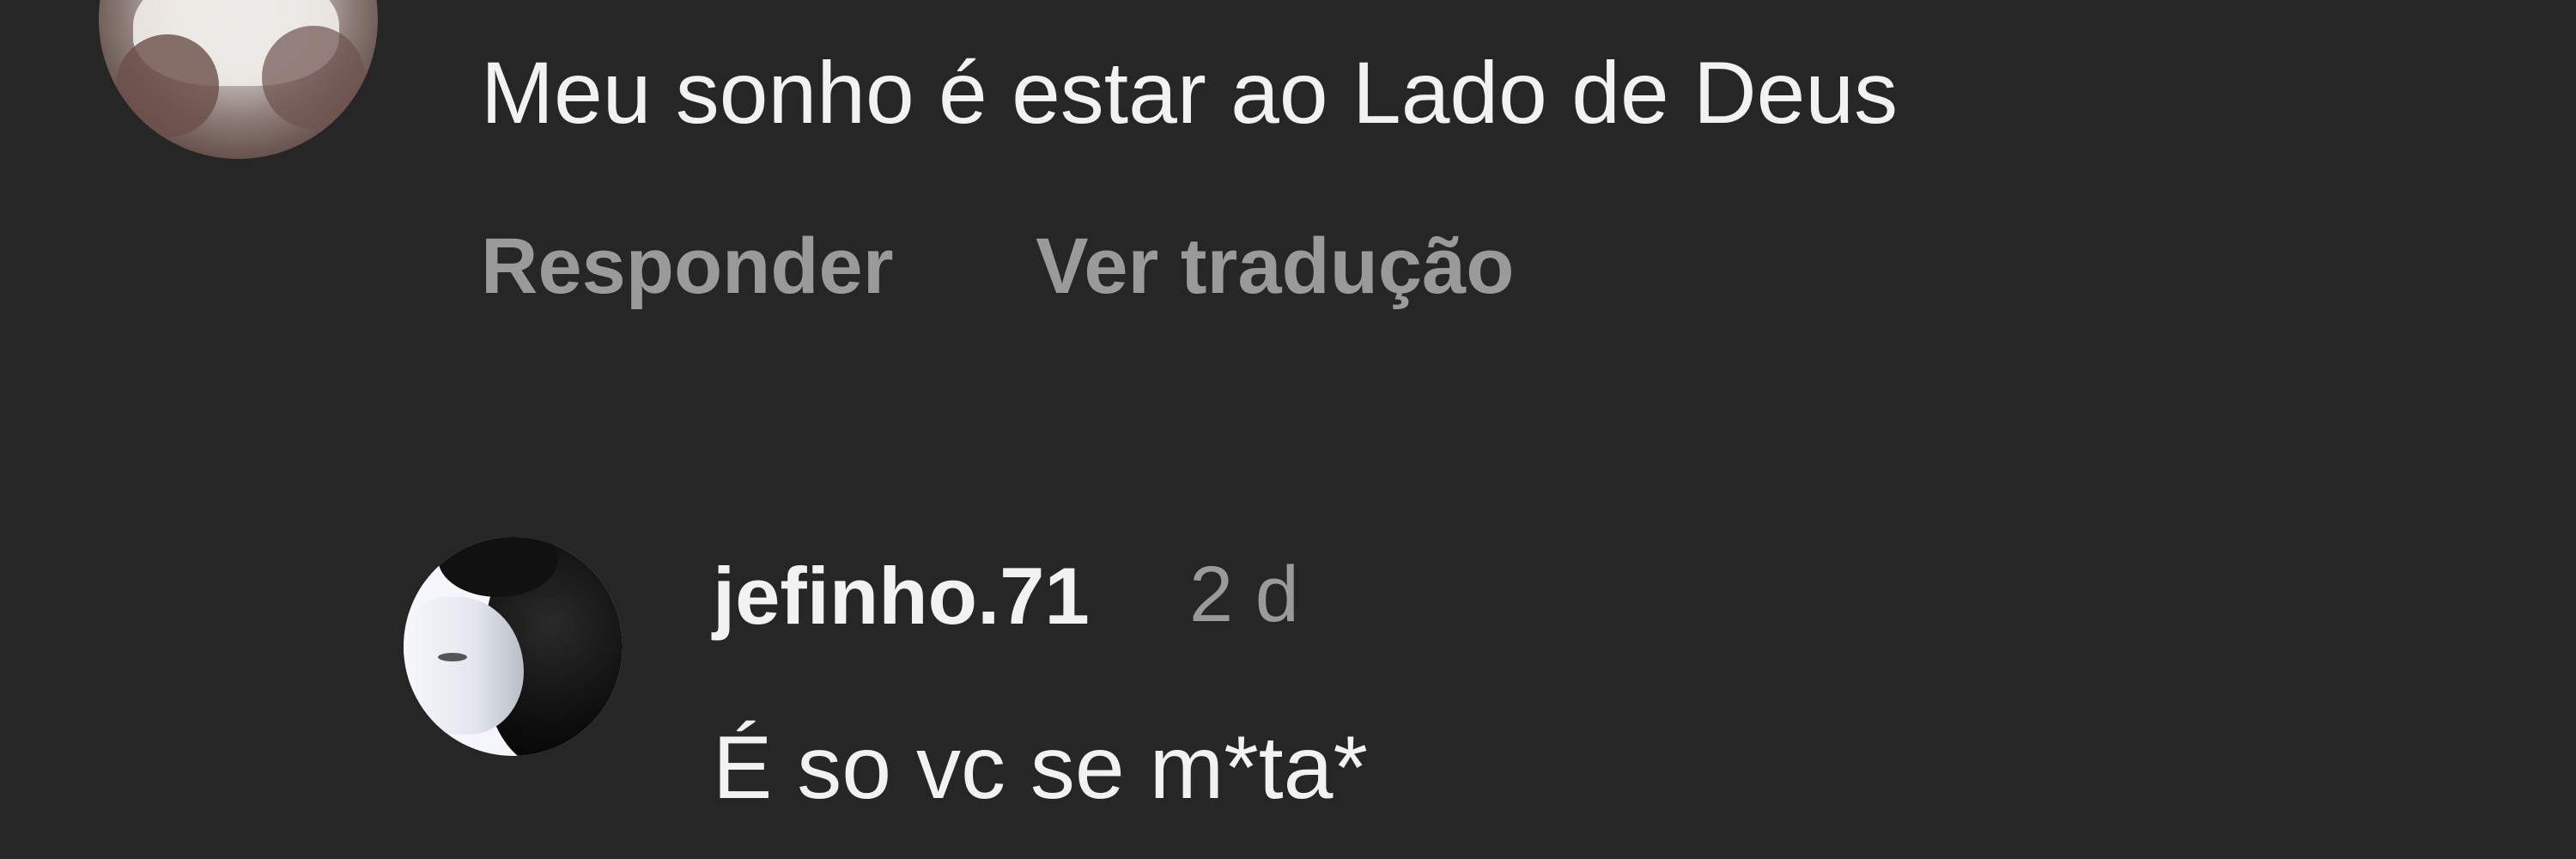 The image size is (2576, 859). Describe the element at coordinates (1041, 768) in the screenshot. I see `reply-text: É so vc se m*ta*` at that location.